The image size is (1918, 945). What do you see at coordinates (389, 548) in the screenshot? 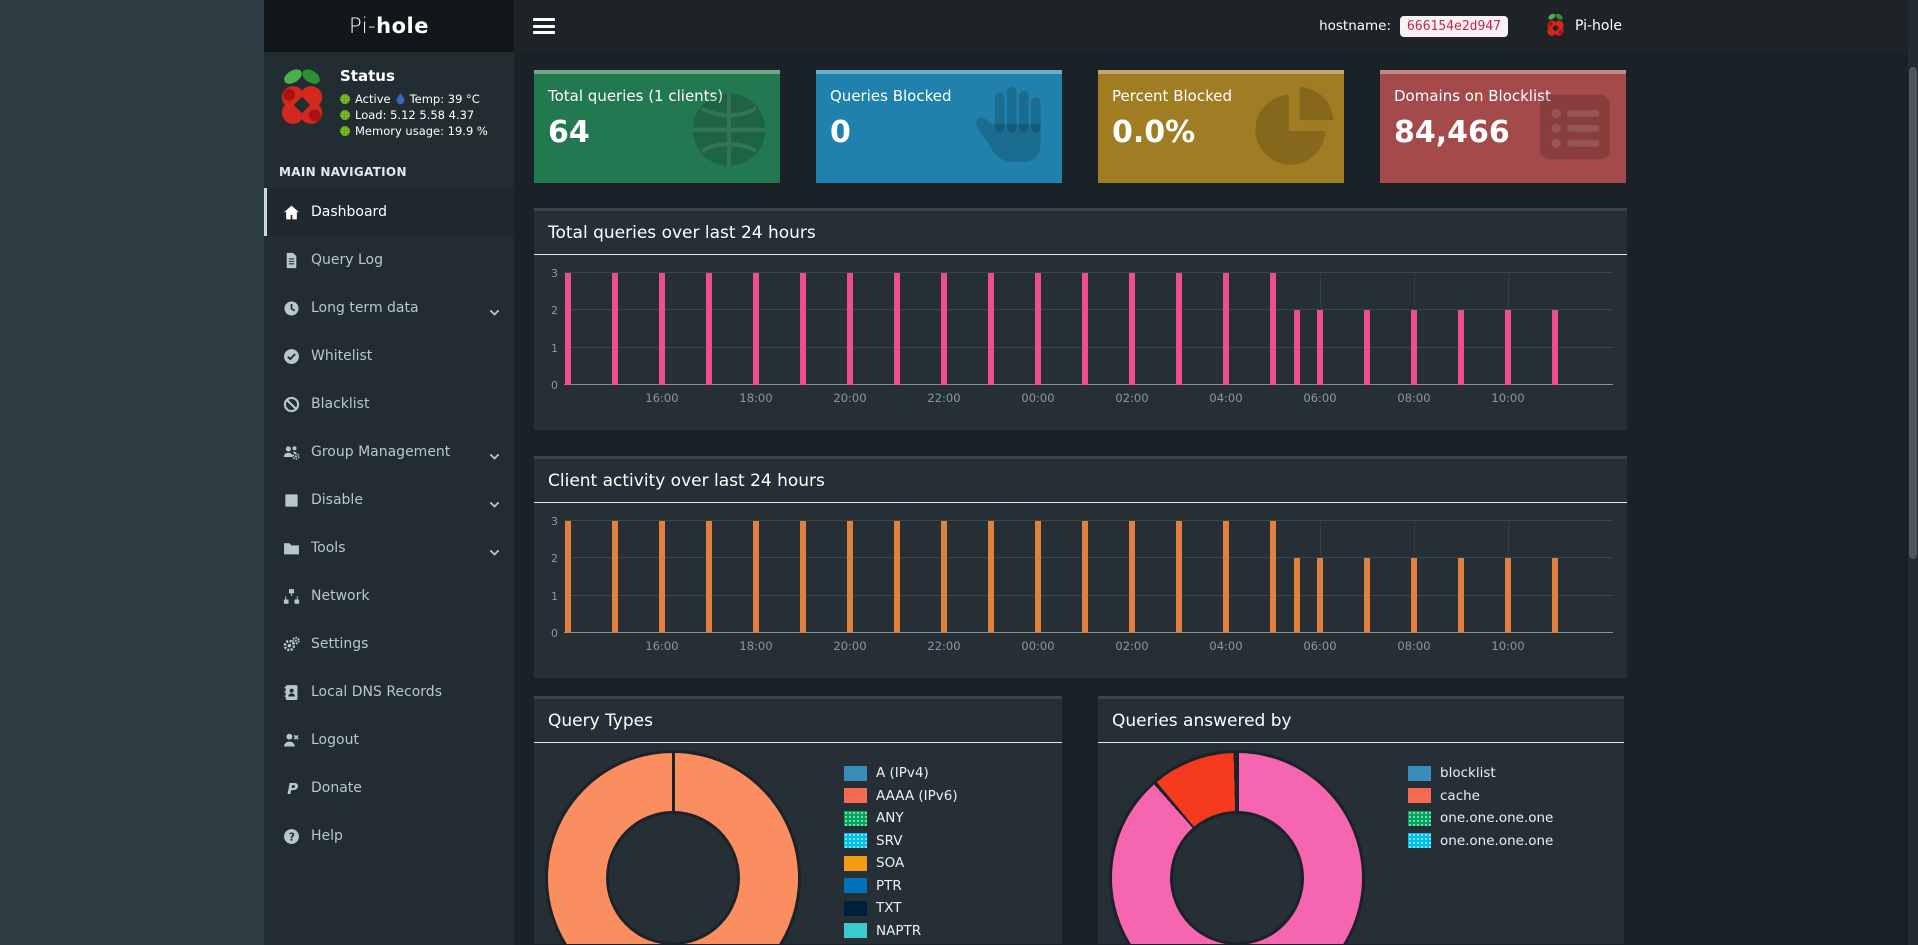
I see `sidebar-item-tools: Tools` at bounding box center [389, 548].